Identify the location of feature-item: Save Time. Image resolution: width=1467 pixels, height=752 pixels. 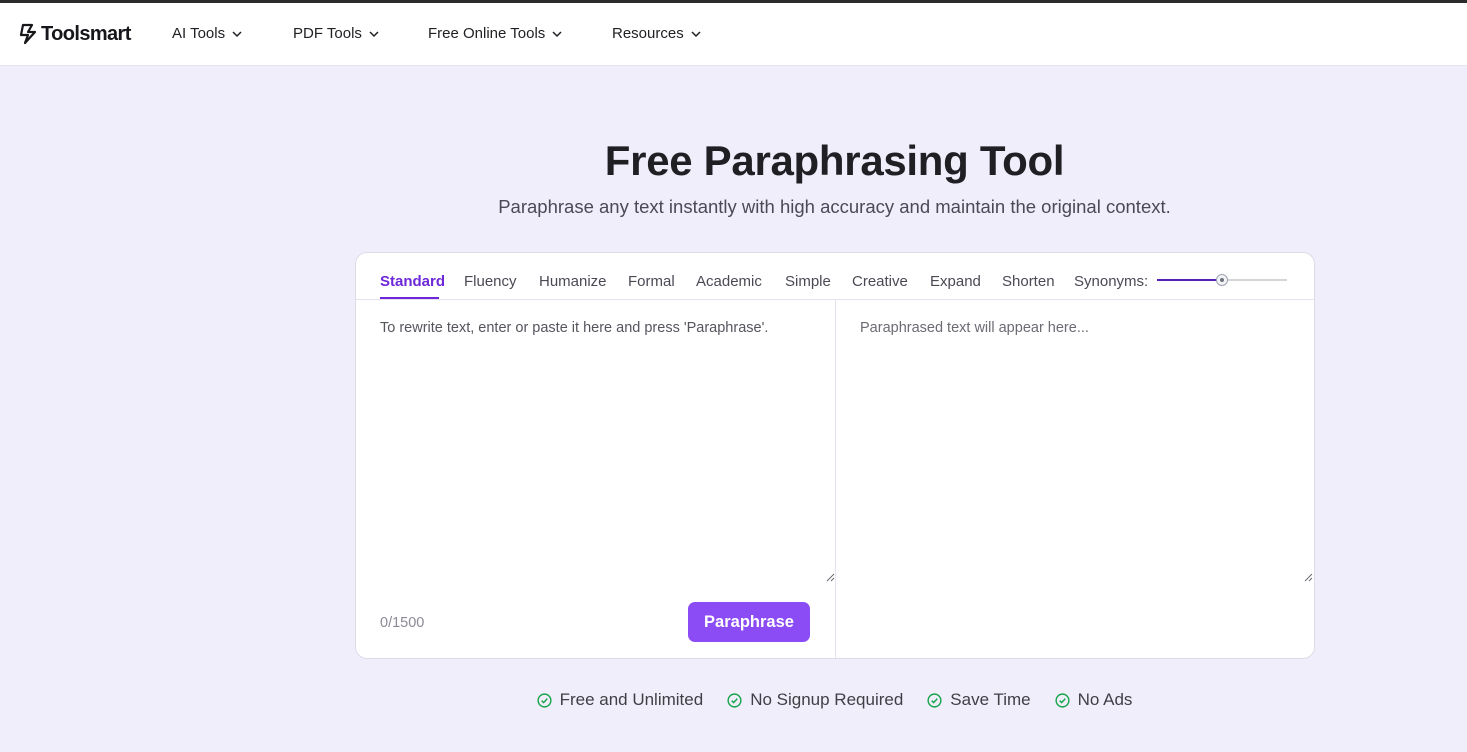
(979, 700).